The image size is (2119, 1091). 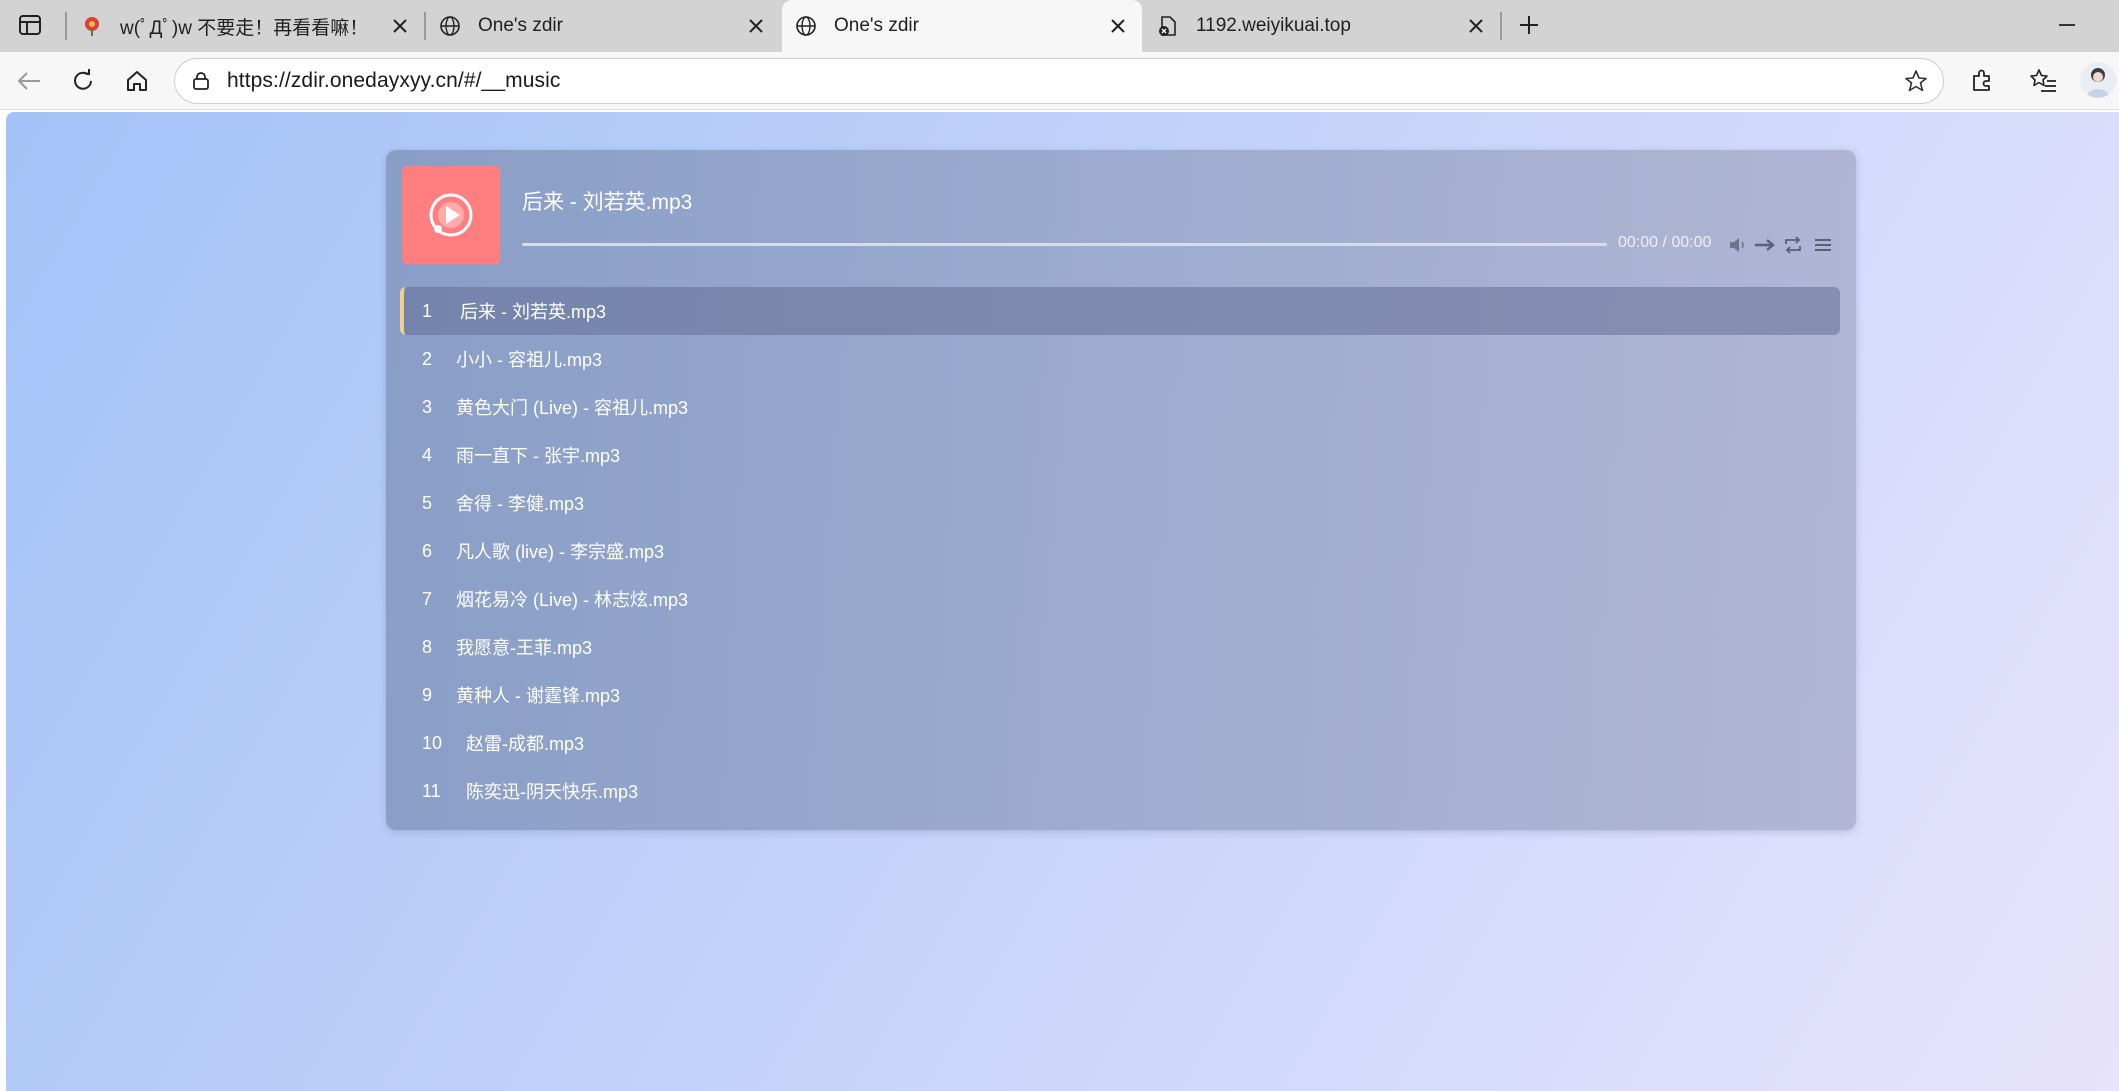 What do you see at coordinates (1120, 407) in the screenshot?
I see `playlist-item: 3 黄色大门 (Live) - 容祖儿.mp3` at bounding box center [1120, 407].